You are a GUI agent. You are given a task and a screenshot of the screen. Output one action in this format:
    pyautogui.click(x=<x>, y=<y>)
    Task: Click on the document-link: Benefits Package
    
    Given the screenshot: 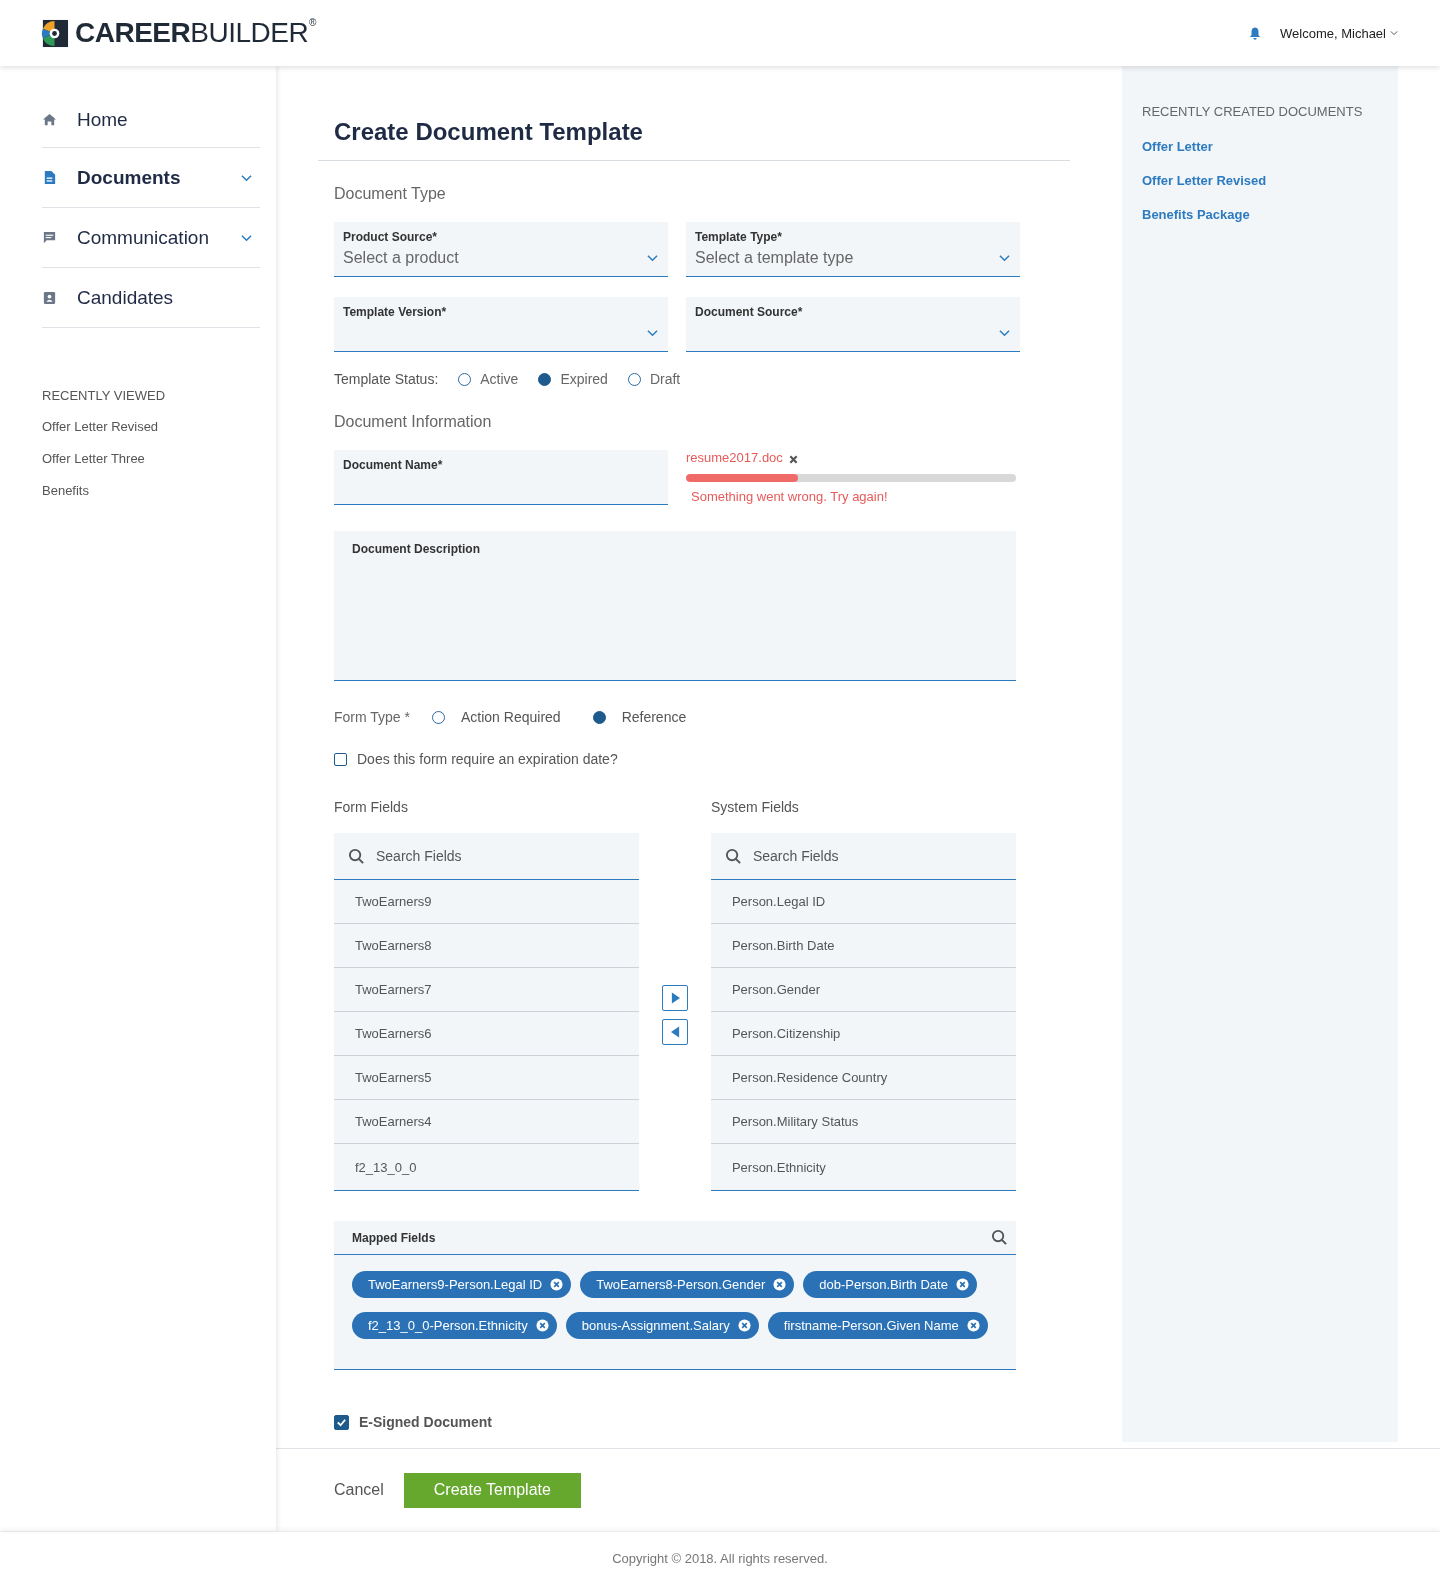 What is the action you would take?
    pyautogui.click(x=1270, y=214)
    